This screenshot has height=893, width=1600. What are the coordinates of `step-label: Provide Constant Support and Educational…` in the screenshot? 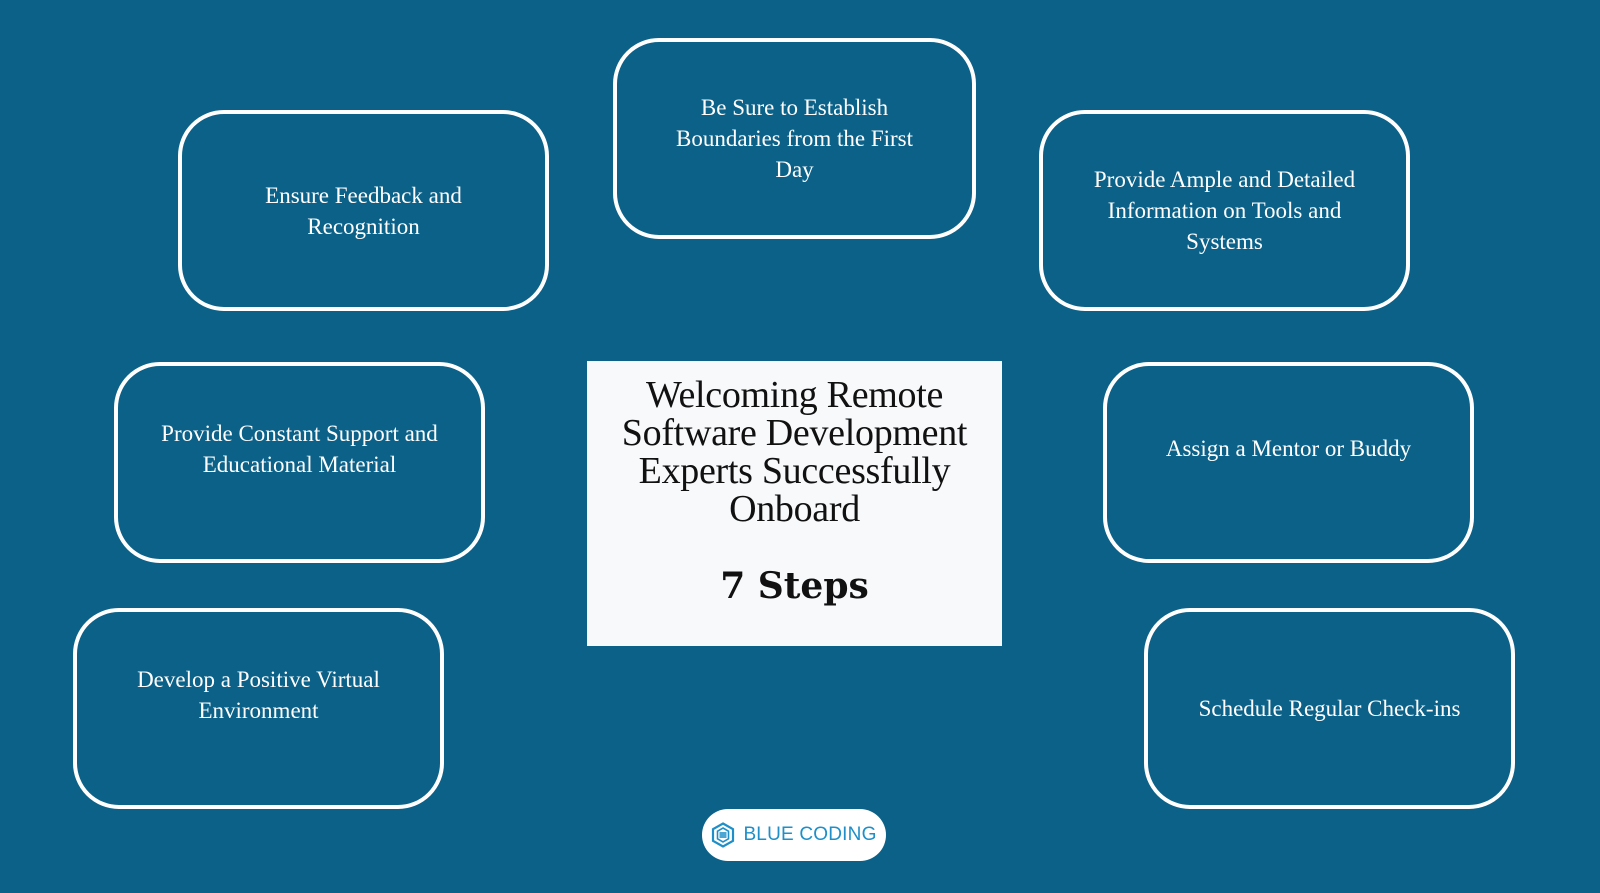 It's located at (299, 449).